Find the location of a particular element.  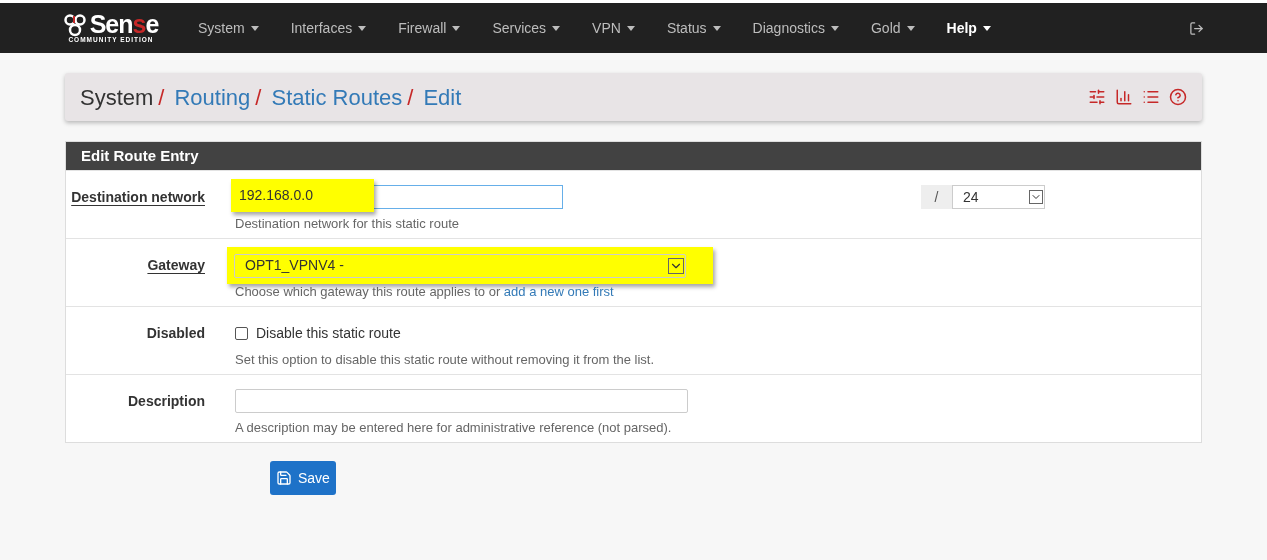

breadcrumb-link: Static Routes is located at coordinates (337, 97).